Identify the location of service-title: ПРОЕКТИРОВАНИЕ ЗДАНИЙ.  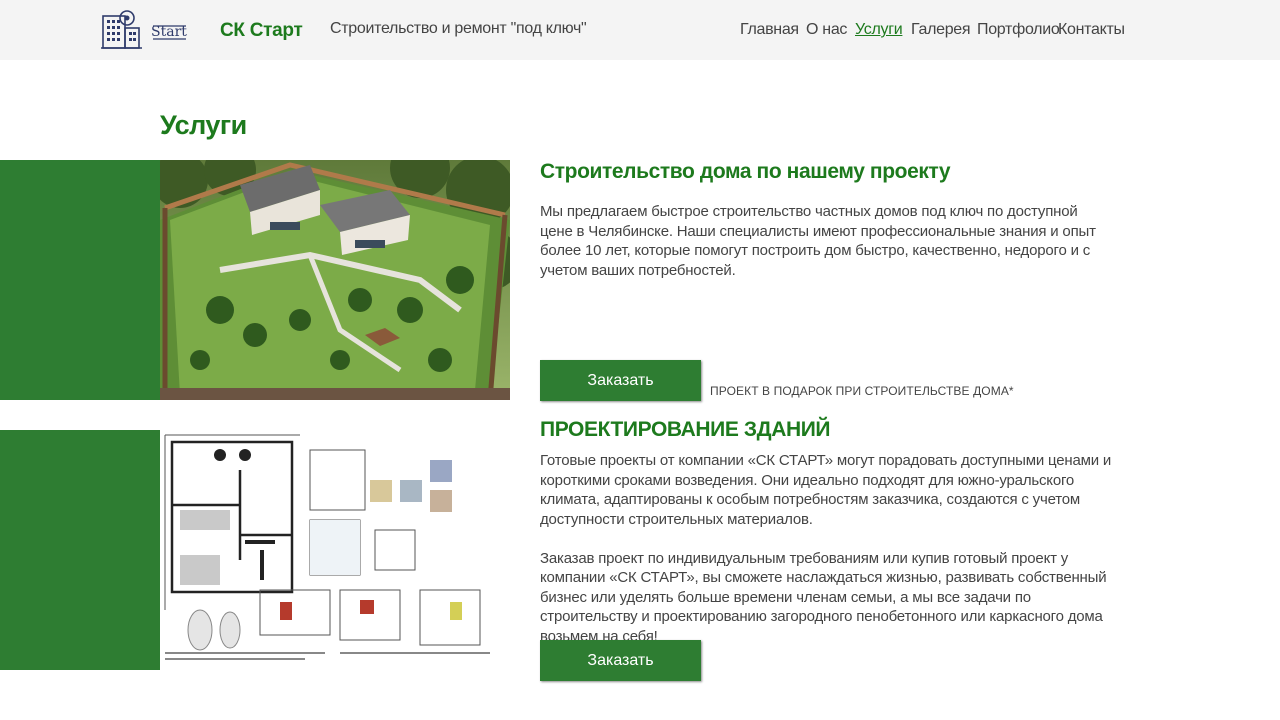
(685, 429).